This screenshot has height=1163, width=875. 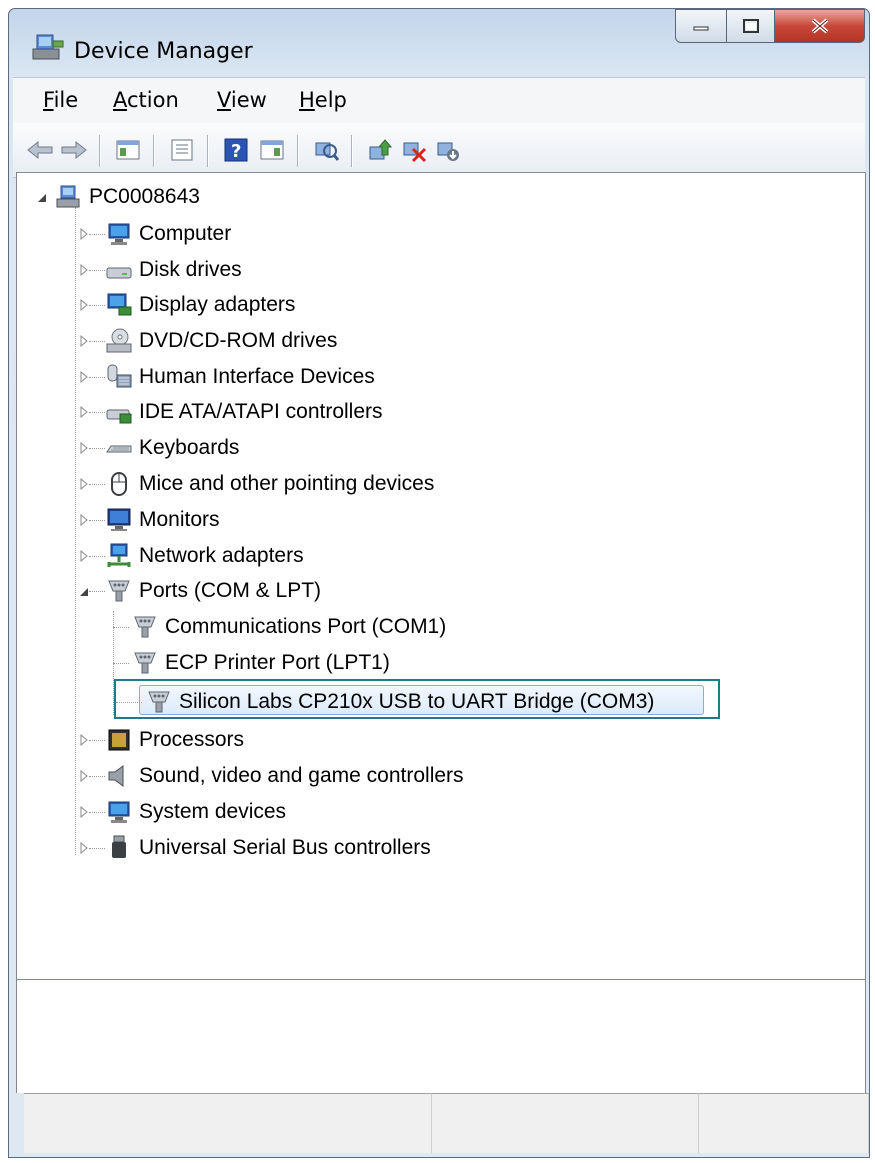 I want to click on system-device-icon, so click(x=119, y=812).